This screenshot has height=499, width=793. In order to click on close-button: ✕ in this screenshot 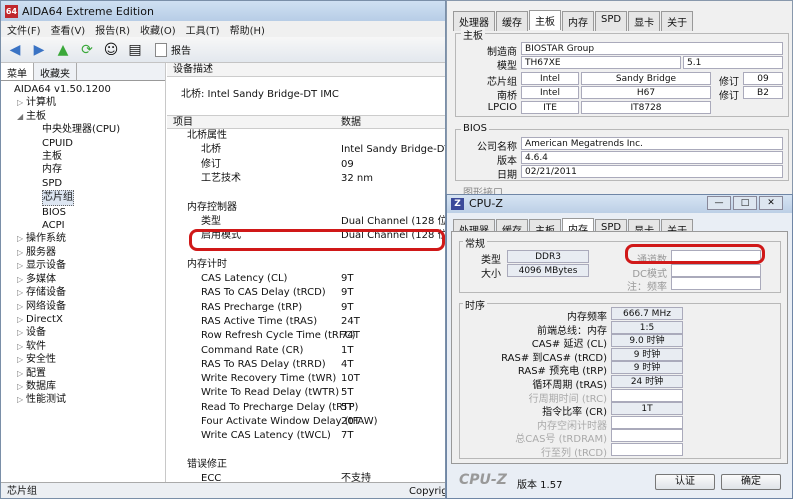, I will do `click(771, 203)`.